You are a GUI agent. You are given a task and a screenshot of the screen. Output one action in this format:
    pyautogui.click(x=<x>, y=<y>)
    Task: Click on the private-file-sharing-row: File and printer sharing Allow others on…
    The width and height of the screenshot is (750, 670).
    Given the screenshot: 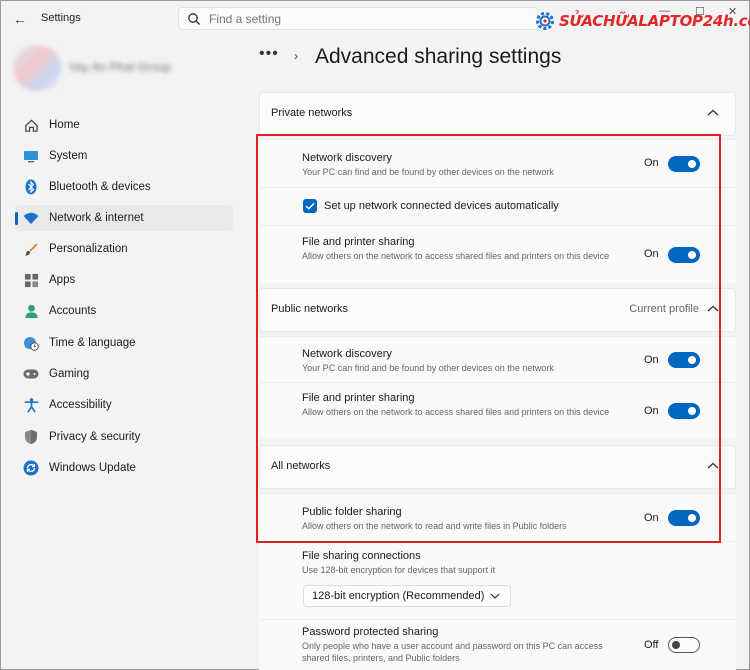 What is the action you would take?
    pyautogui.click(x=497, y=254)
    